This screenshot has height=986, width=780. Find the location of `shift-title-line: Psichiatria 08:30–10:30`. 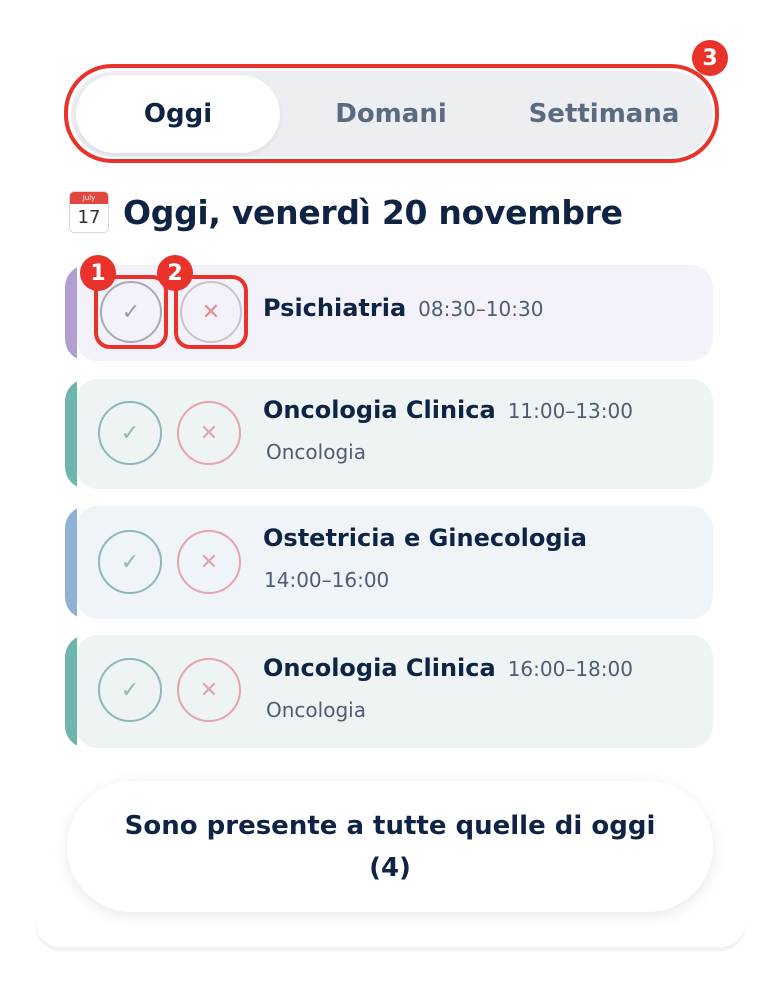

shift-title-line: Psichiatria 08:30–10:30 is located at coordinates (403, 308).